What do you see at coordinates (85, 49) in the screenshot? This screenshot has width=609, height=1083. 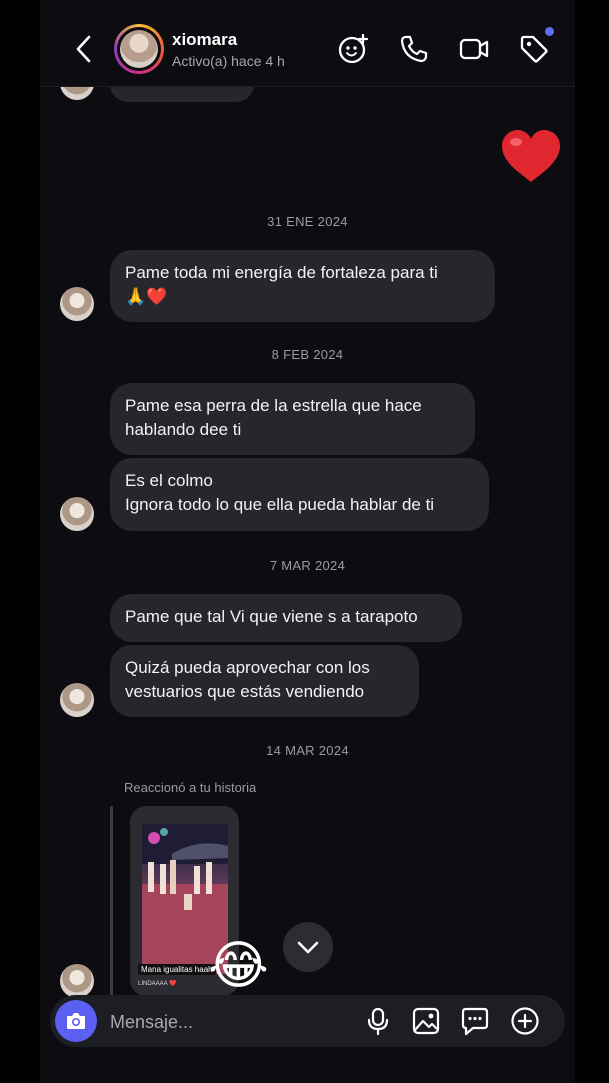 I see `back-arrow-icon` at bounding box center [85, 49].